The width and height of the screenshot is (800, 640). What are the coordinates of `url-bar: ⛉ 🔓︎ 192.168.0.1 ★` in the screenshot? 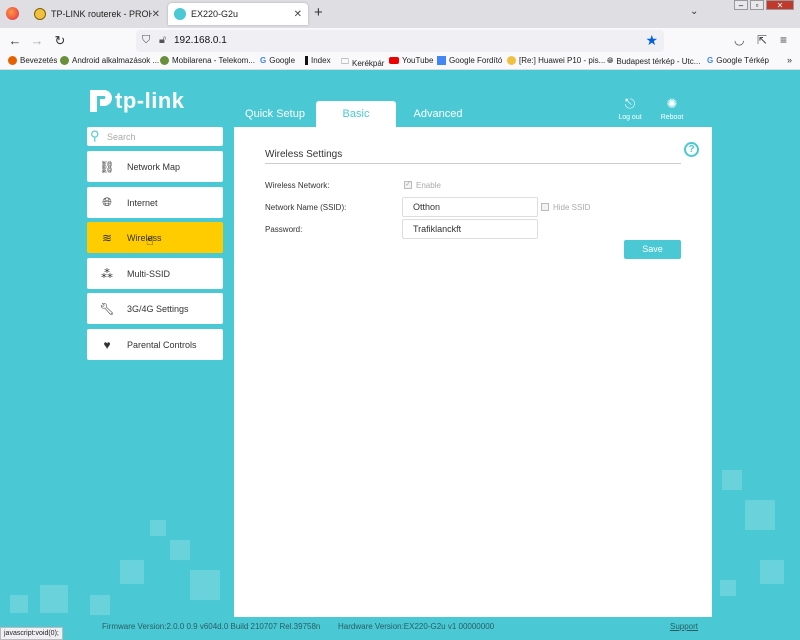 It's located at (400, 41).